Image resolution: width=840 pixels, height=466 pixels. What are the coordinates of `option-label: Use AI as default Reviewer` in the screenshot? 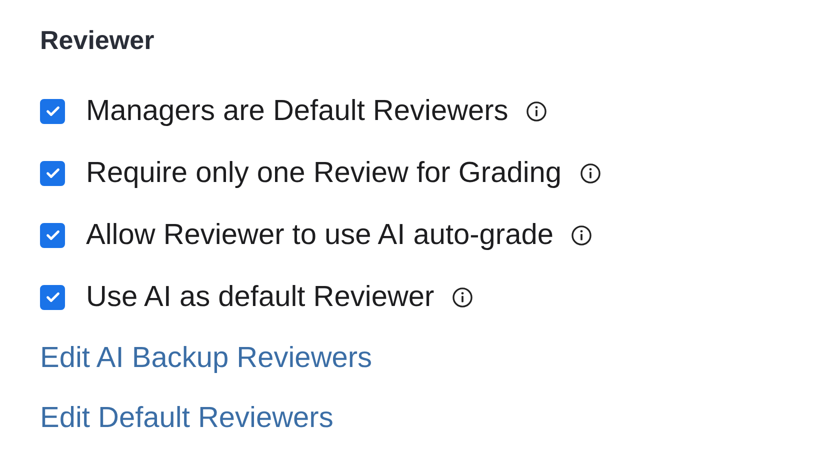 It's located at (260, 297).